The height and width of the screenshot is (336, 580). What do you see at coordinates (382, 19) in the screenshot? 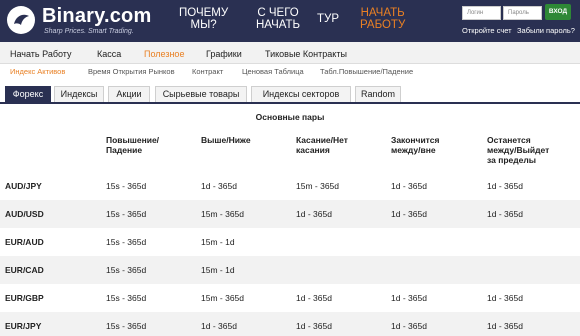
I see `nav-start-trading: НАЧАТЬ РАБОТУ` at bounding box center [382, 19].